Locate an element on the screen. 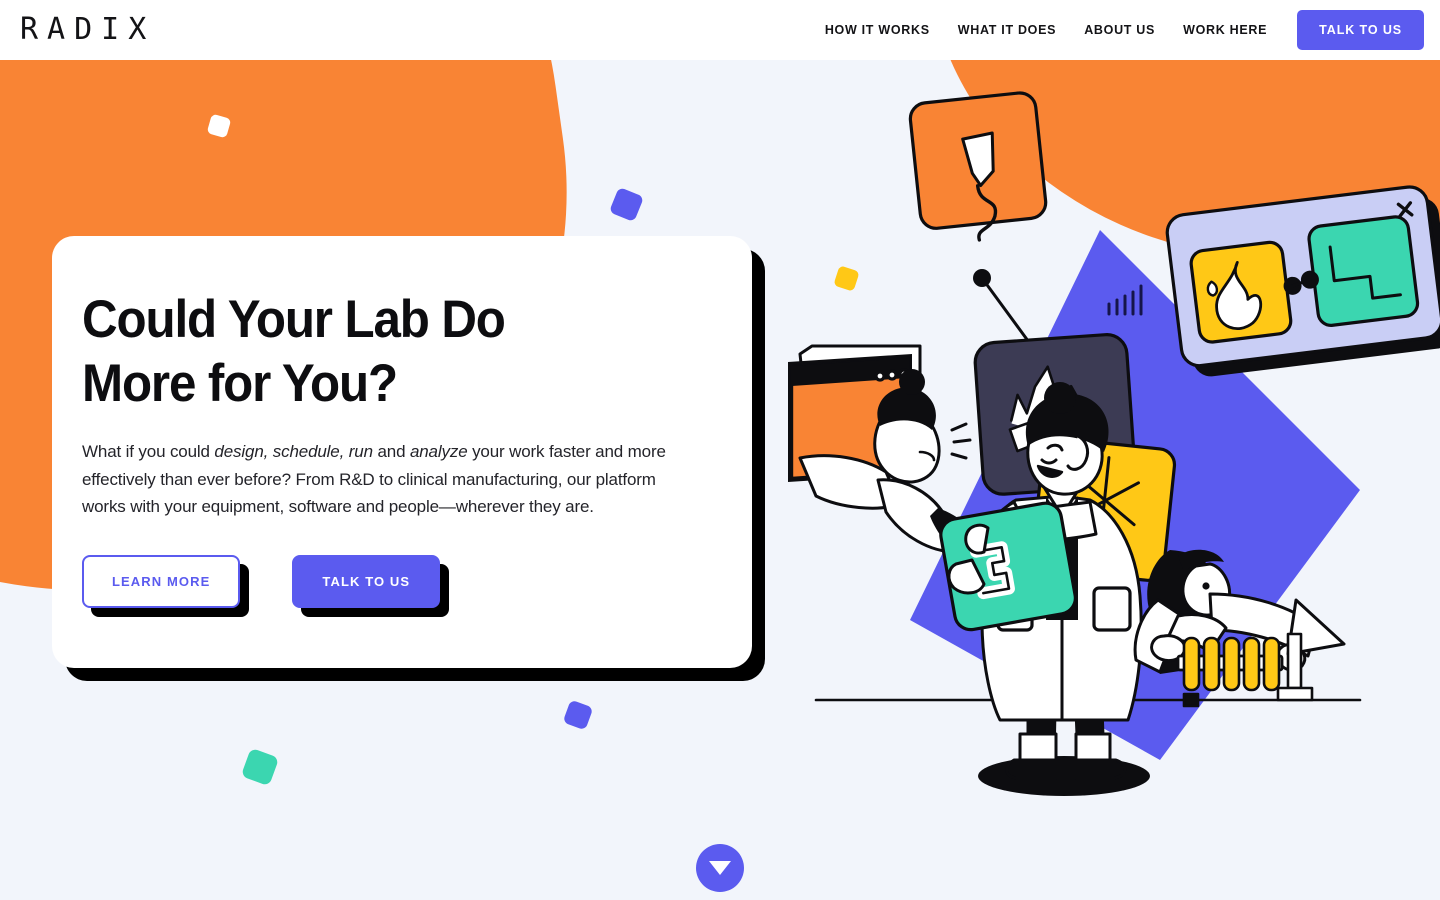  header-talk-to-us-button: TALK TO US is located at coordinates (1360, 30).